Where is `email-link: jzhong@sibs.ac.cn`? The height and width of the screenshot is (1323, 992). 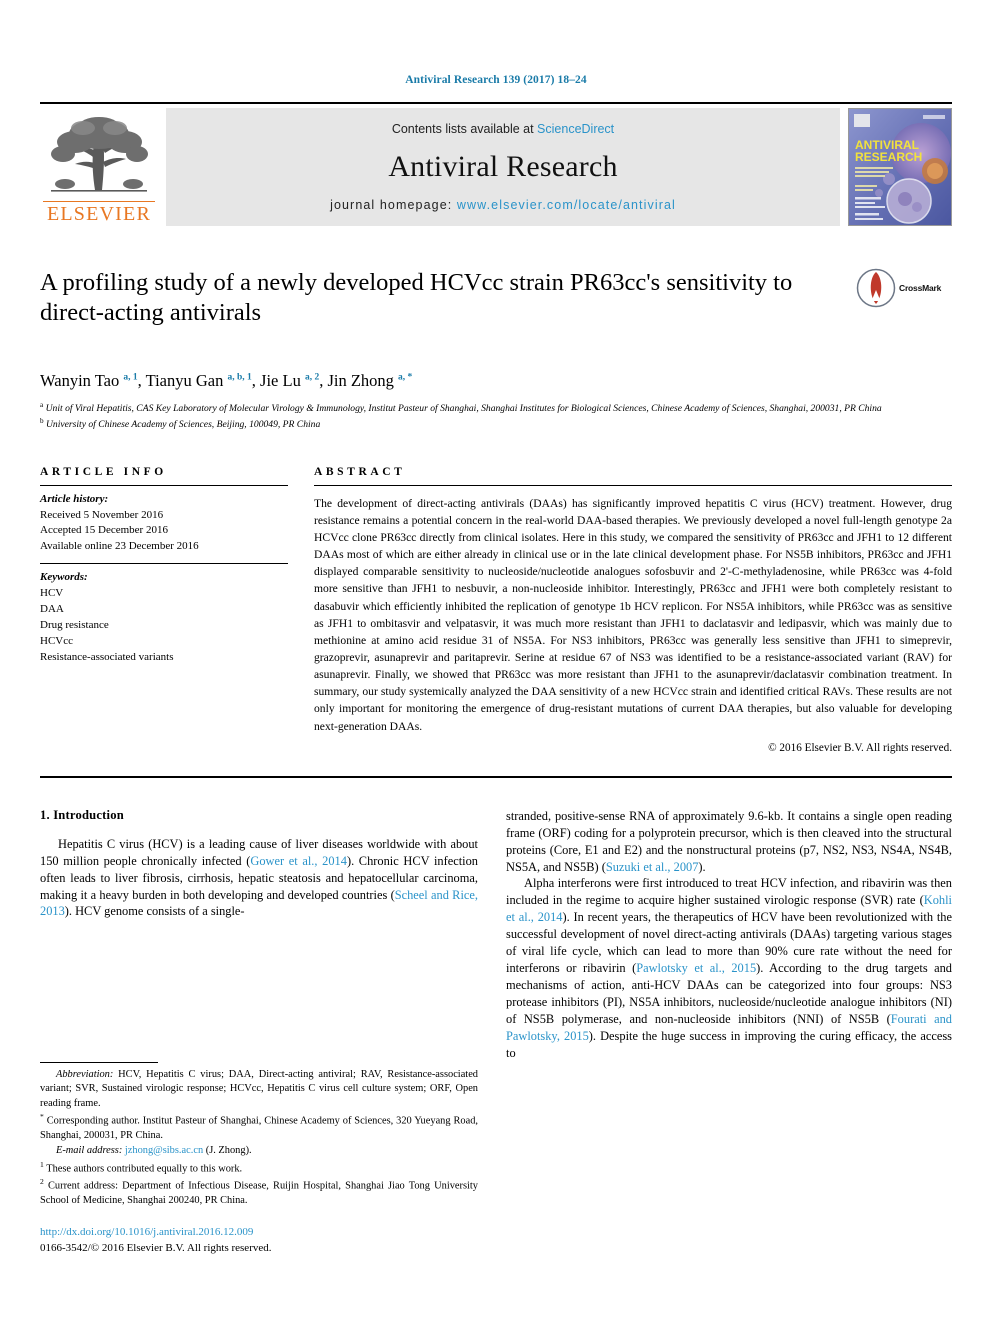
email-link: jzhong@sibs.ac.cn is located at coordinates (164, 1150).